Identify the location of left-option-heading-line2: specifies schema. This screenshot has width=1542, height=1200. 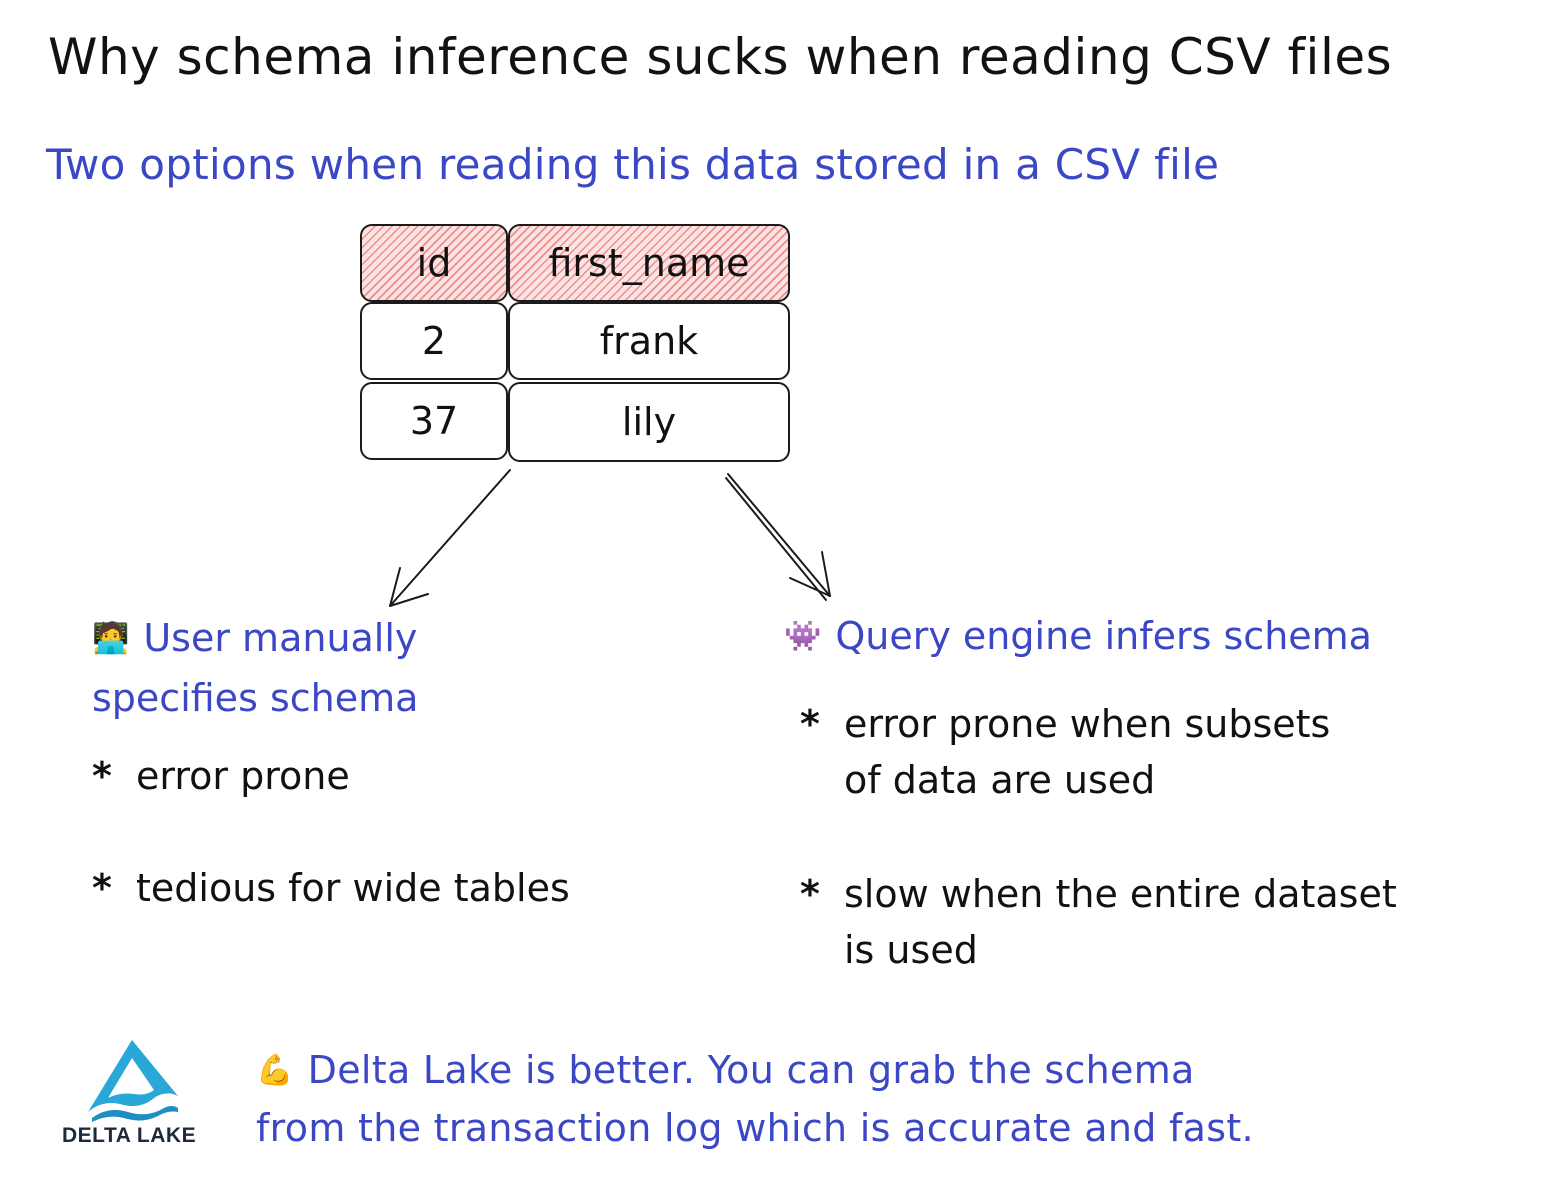
(255, 698).